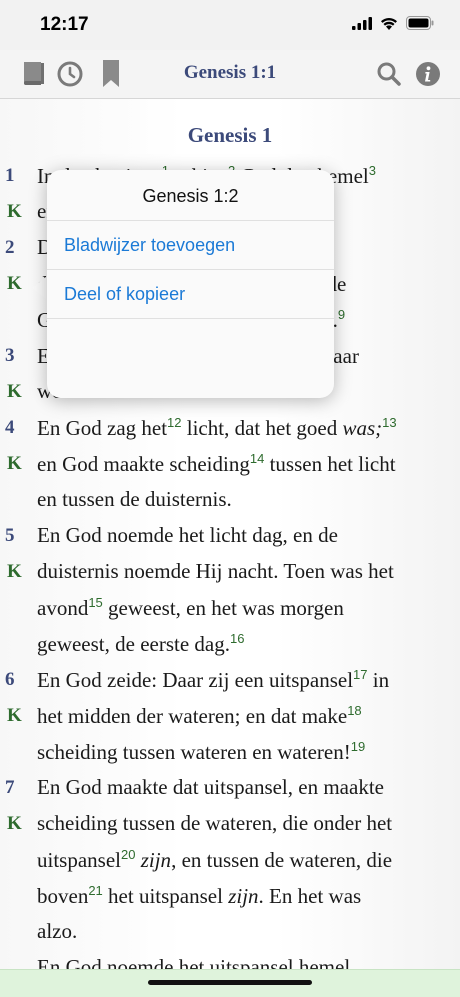 The image size is (460, 997). I want to click on text-run: en God maakte scheiding, so click(143, 464).